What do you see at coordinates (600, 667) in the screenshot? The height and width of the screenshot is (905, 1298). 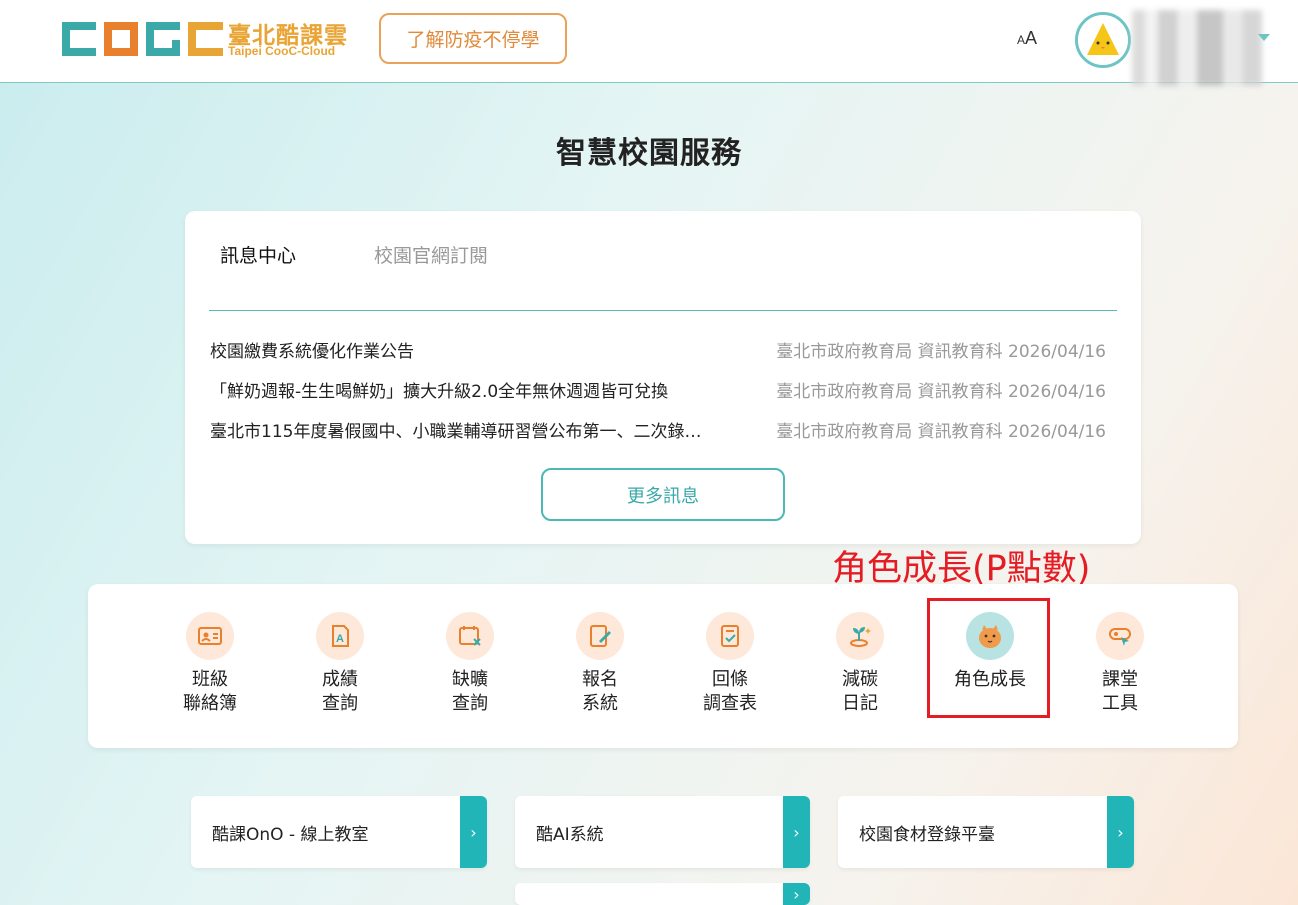 I see `service-registration: 報名 系統` at bounding box center [600, 667].